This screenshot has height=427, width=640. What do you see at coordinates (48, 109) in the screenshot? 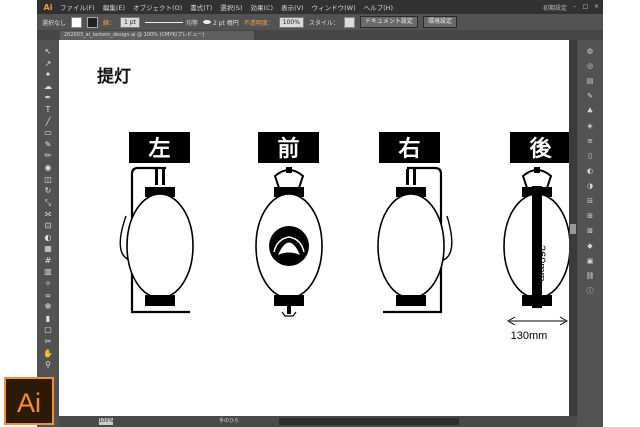
I see `type-tool-icon: T` at bounding box center [48, 109].